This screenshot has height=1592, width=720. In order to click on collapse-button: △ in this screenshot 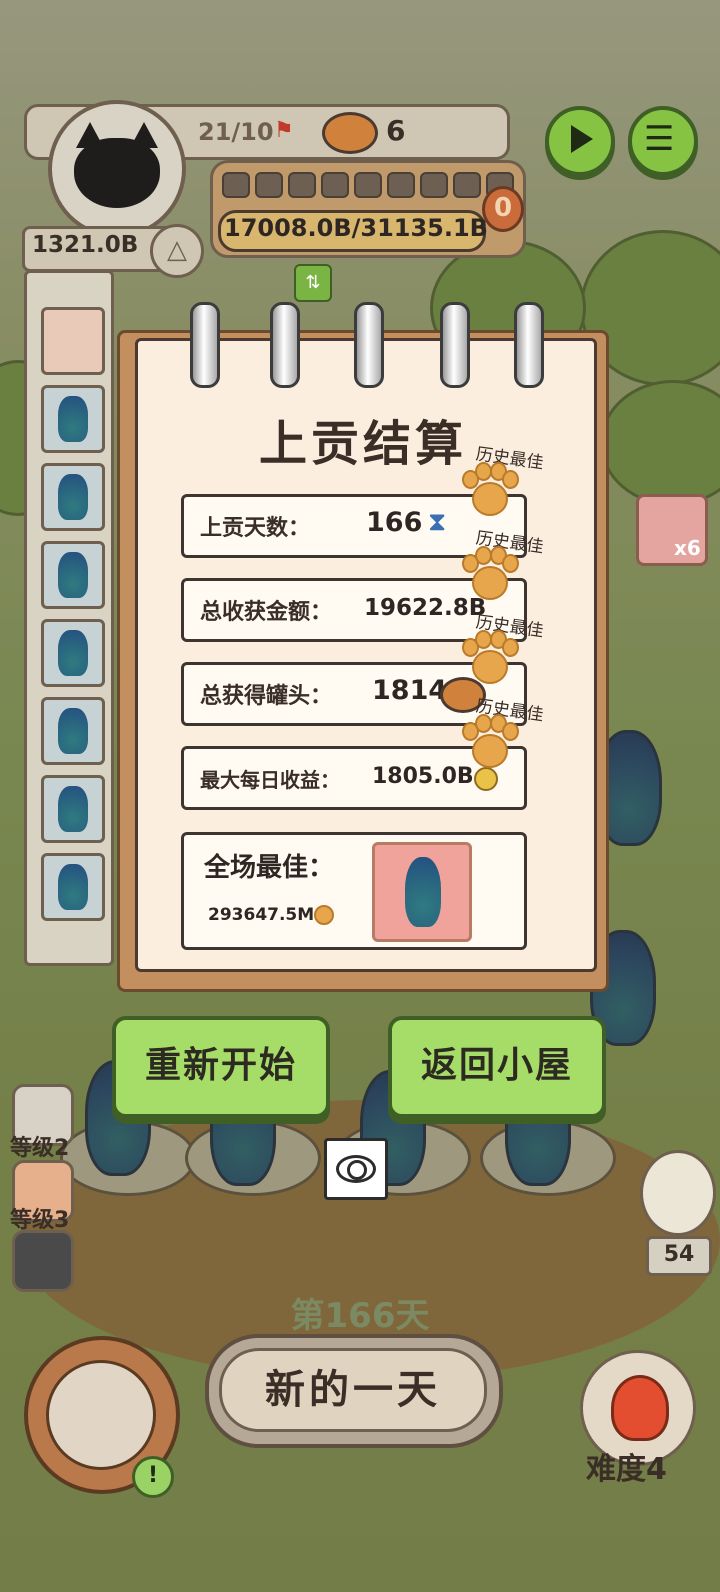, I will do `click(177, 251)`.